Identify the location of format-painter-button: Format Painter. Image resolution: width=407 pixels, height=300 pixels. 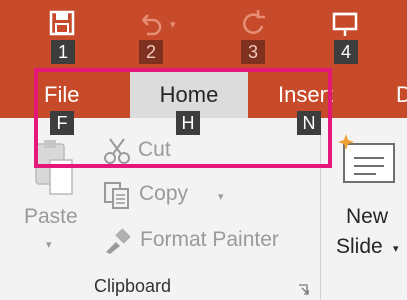
(209, 240).